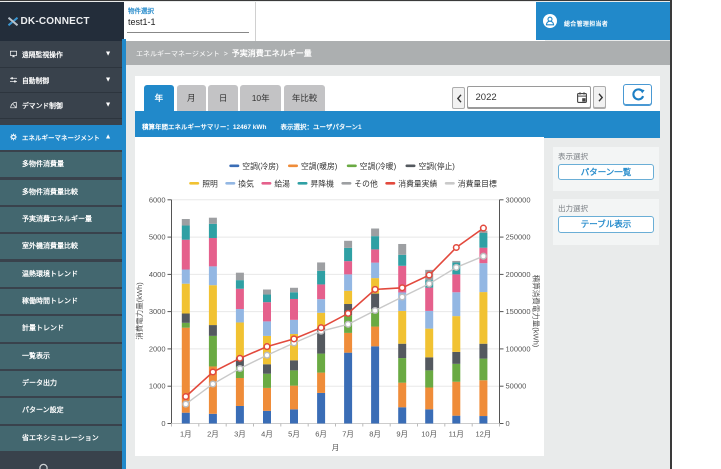 The width and height of the screenshot is (721, 469). Describe the element at coordinates (246, 183) in the screenshot. I see `svg-text: 換気` at that location.